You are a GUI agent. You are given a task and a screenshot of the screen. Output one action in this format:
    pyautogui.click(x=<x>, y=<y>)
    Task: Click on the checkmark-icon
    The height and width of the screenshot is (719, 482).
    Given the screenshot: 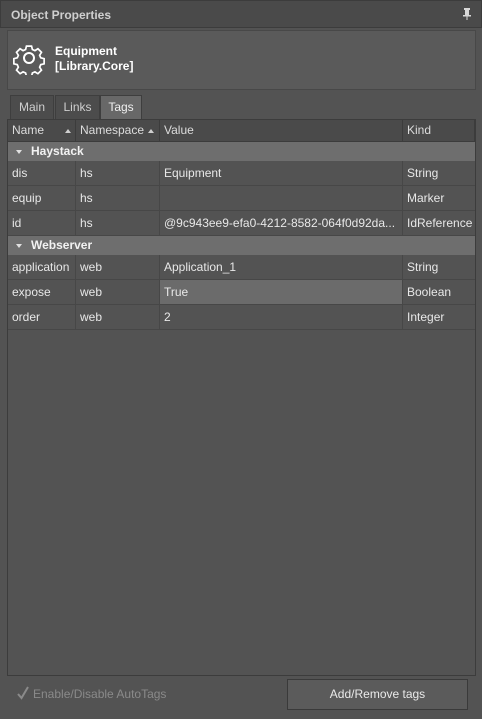 What is the action you would take?
    pyautogui.click(x=23, y=693)
    